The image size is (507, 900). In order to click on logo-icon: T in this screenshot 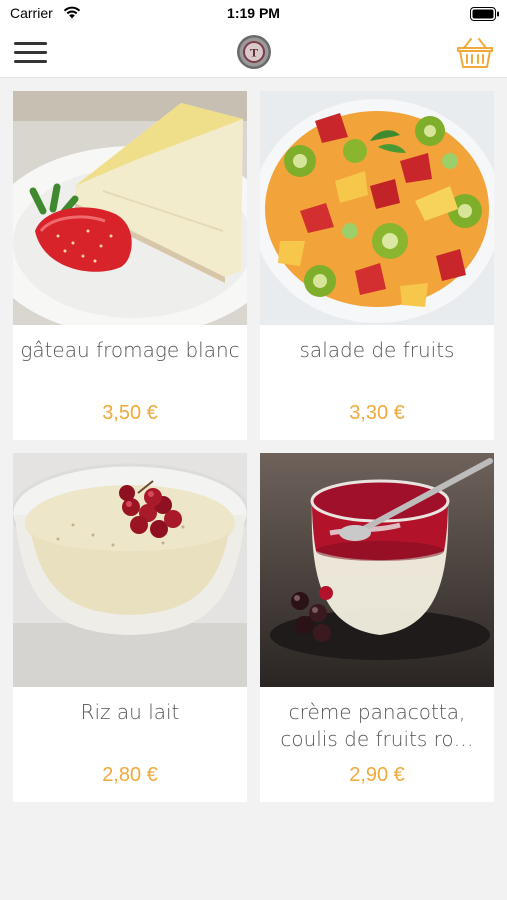, I will do `click(254, 52)`.